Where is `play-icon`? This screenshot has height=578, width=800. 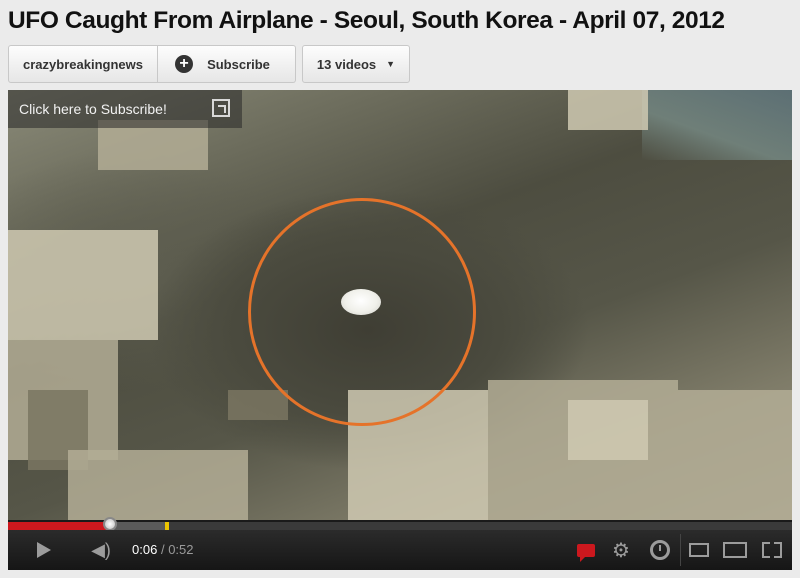 play-icon is located at coordinates (44, 550).